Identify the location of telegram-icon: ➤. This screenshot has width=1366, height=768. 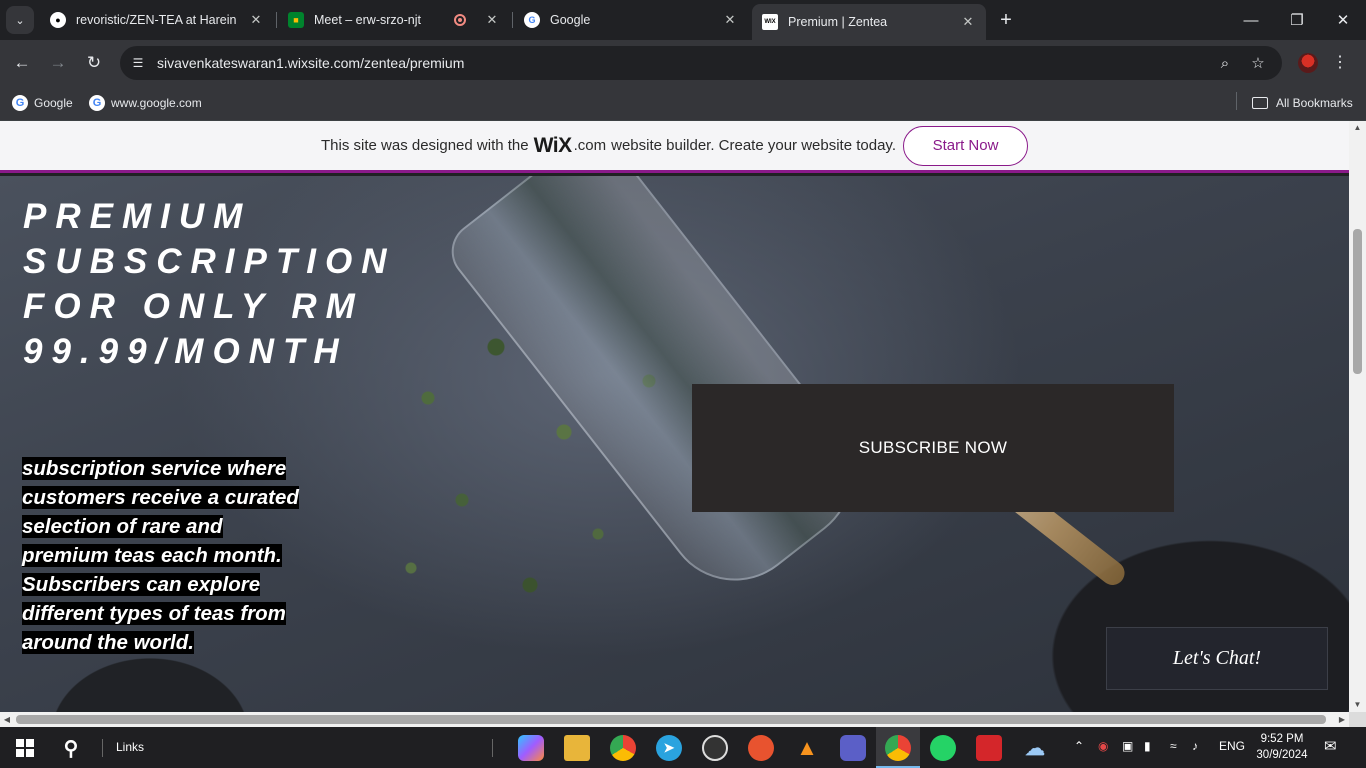
(669, 748).